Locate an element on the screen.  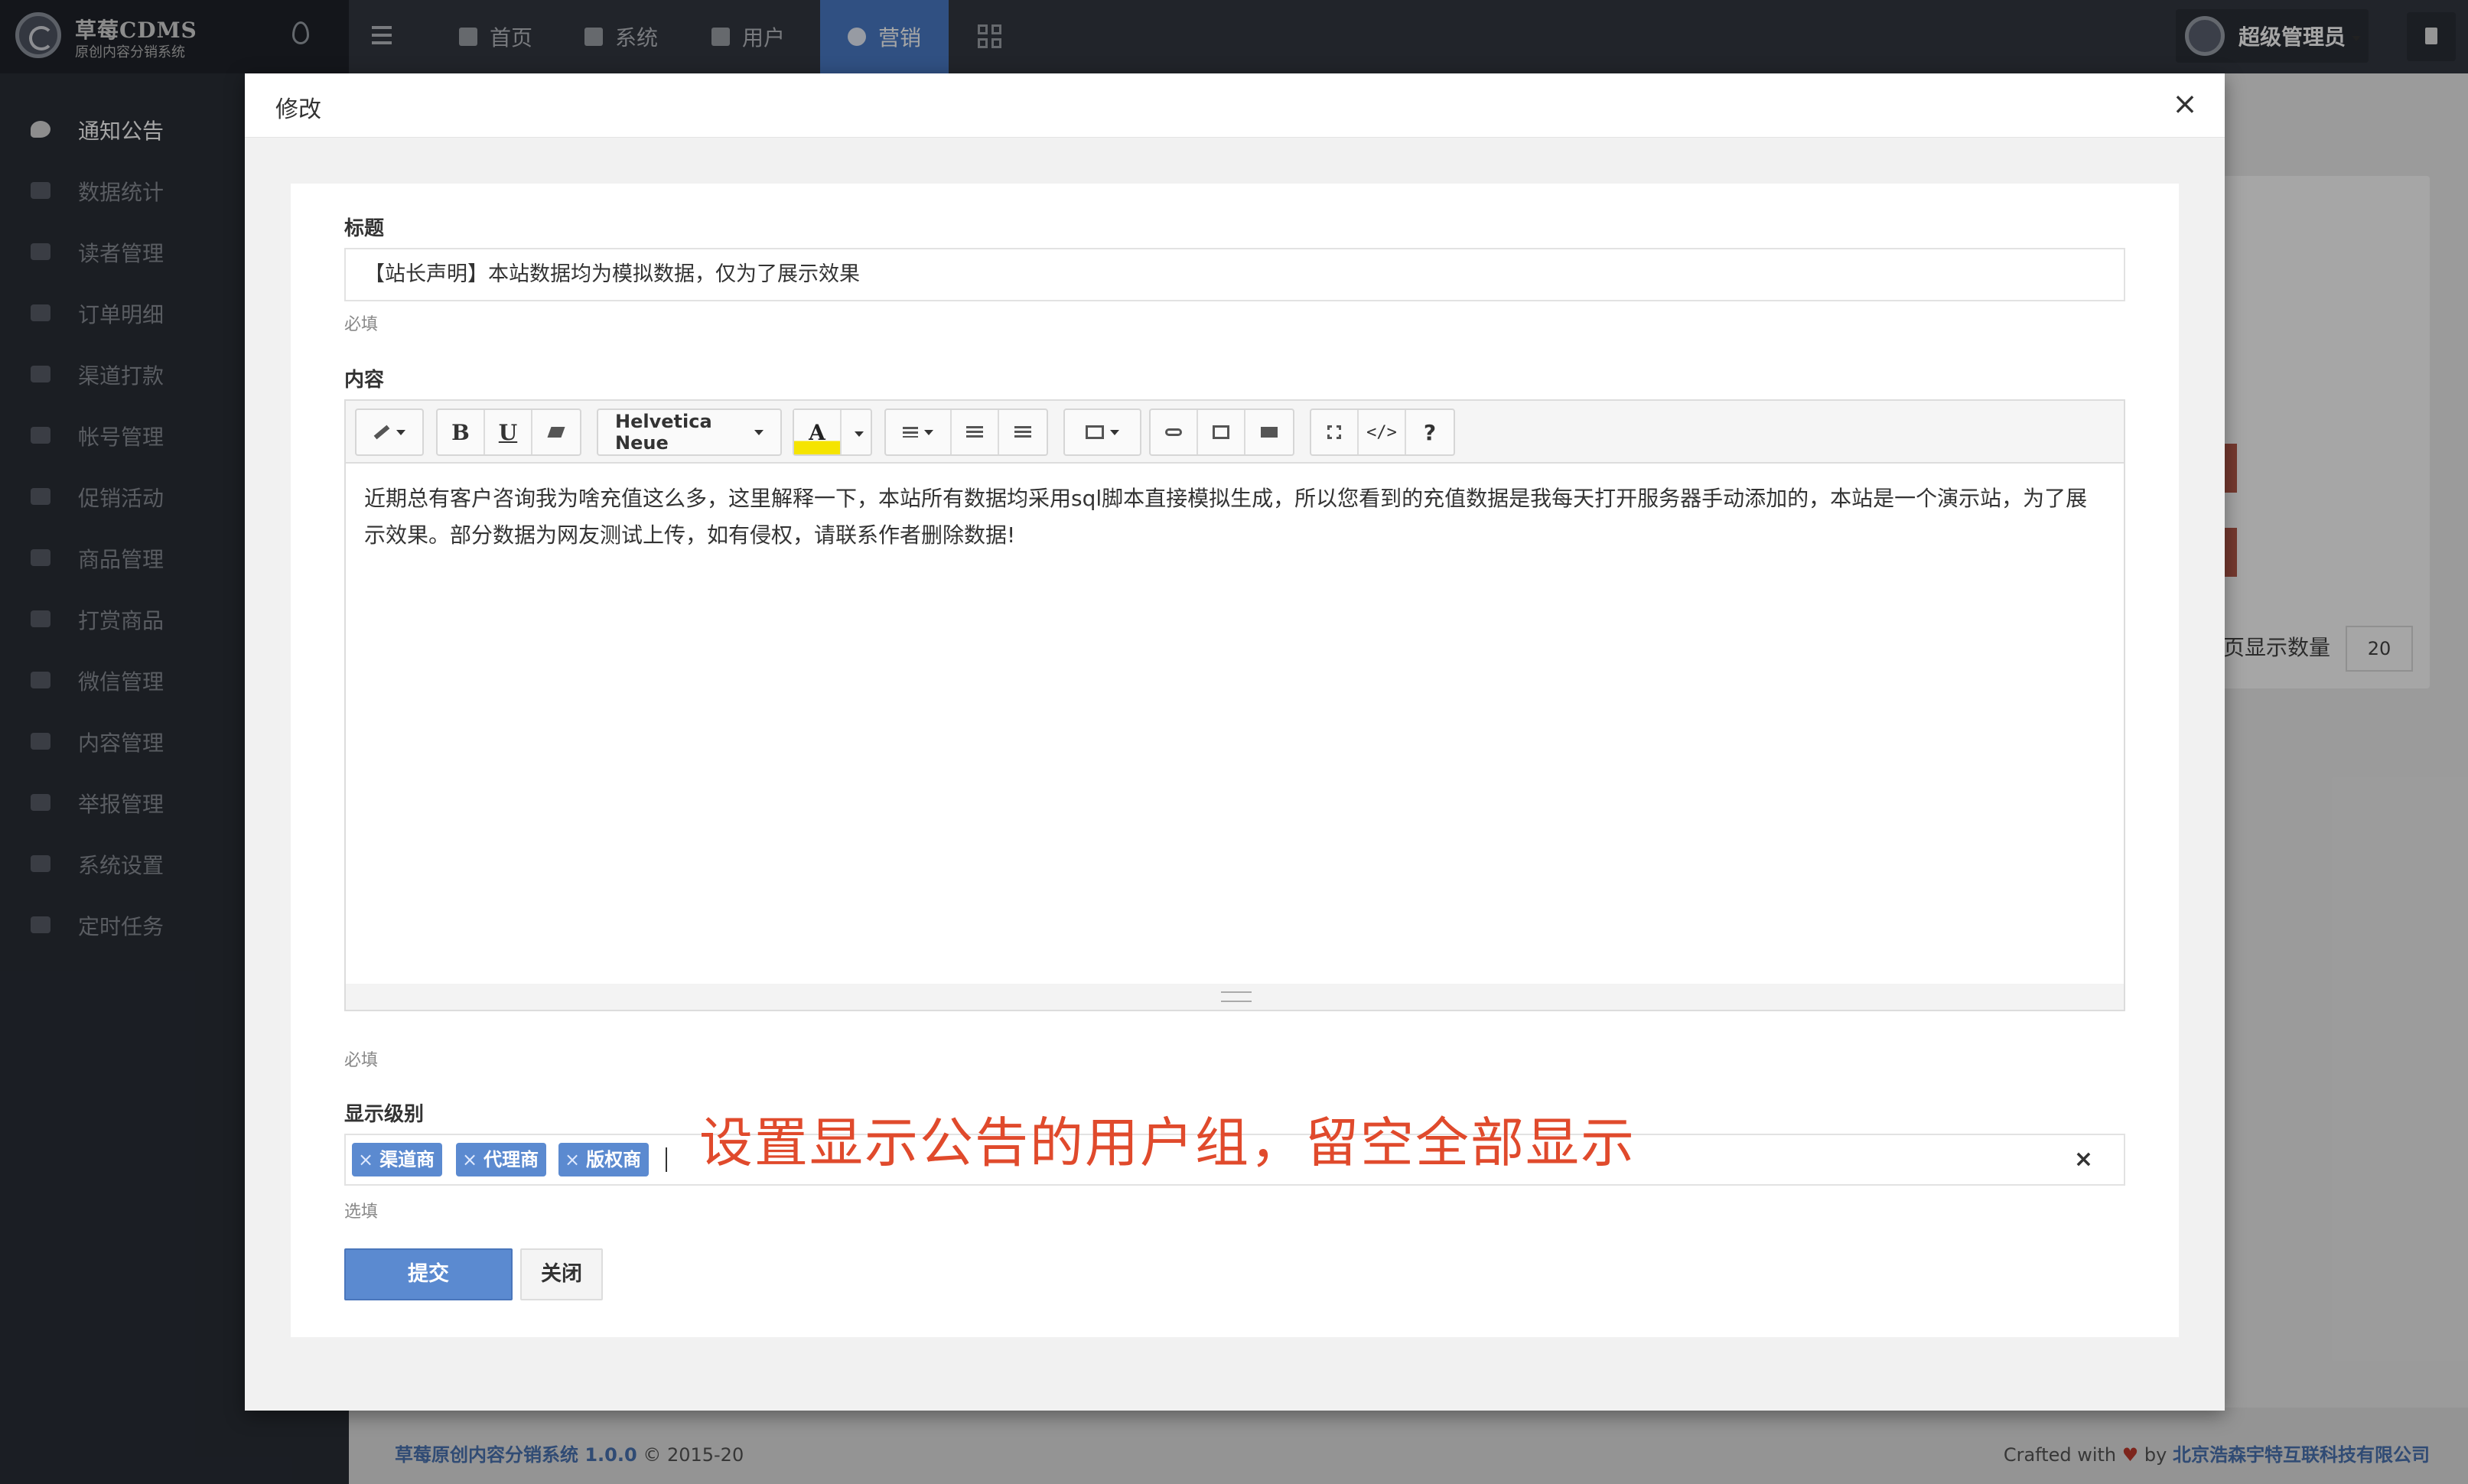
align-icon is located at coordinates (919, 432).